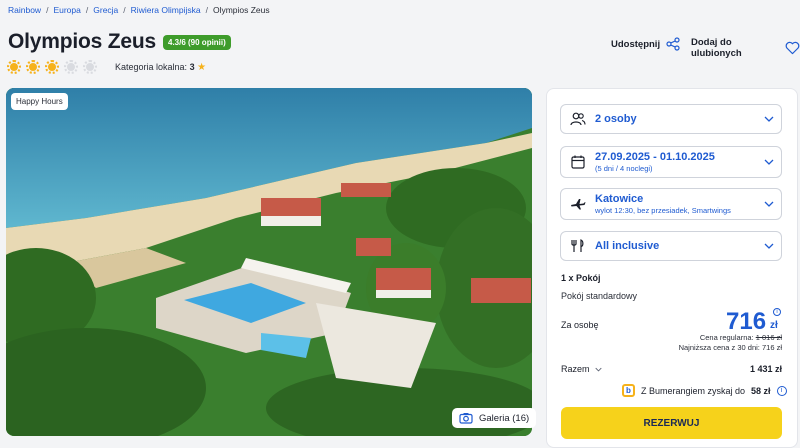  What do you see at coordinates (192, 67) in the screenshot?
I see `local-category-value: 3` at bounding box center [192, 67].